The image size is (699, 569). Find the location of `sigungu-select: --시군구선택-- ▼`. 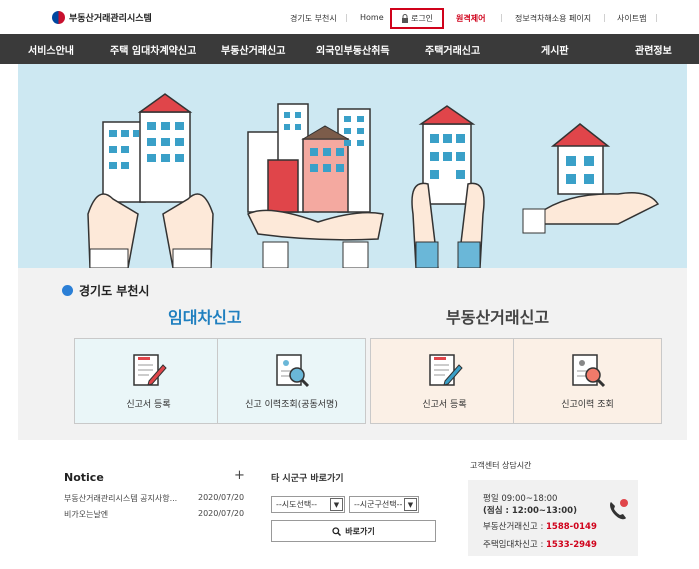

sigungu-select: --시군구선택-- ▼ is located at coordinates (384, 504).